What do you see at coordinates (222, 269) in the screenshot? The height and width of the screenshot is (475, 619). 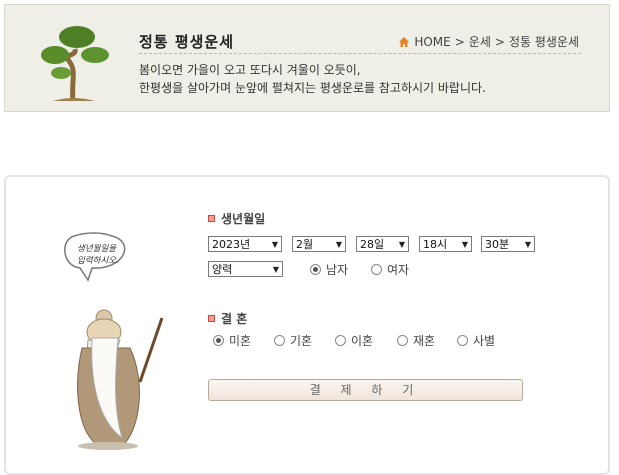 I see `calendar-type-value: 양력` at bounding box center [222, 269].